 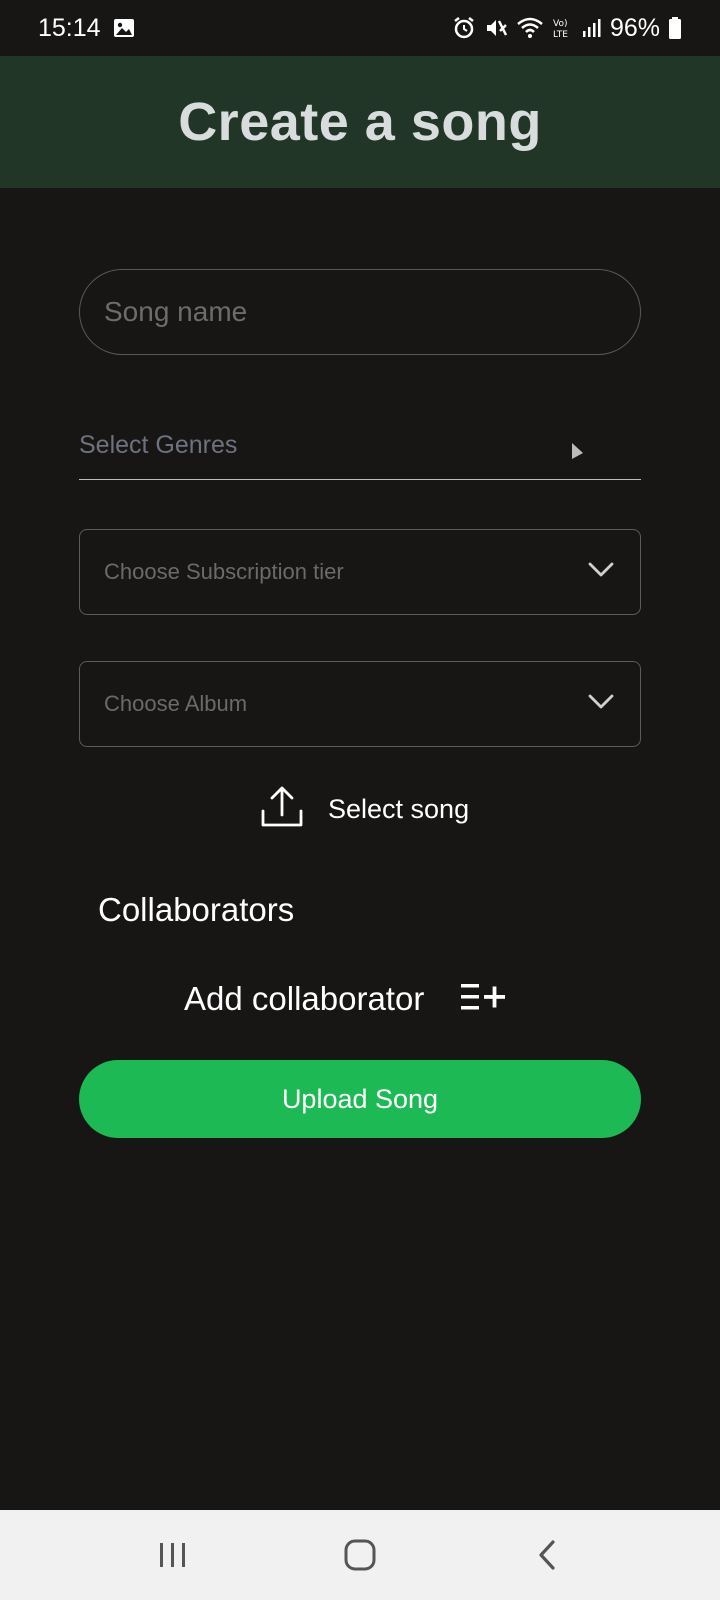 I want to click on home-icon, so click(x=360, y=1555).